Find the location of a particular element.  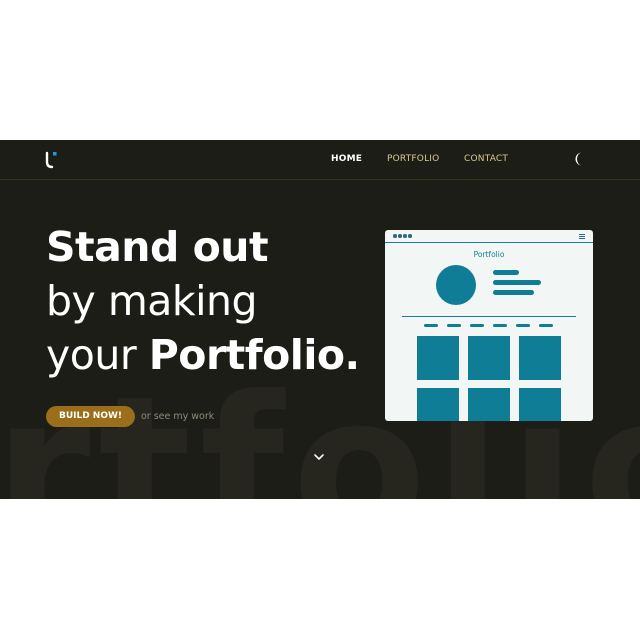

portfolio-mockup-illustration: Portfolio is located at coordinates (489, 325).